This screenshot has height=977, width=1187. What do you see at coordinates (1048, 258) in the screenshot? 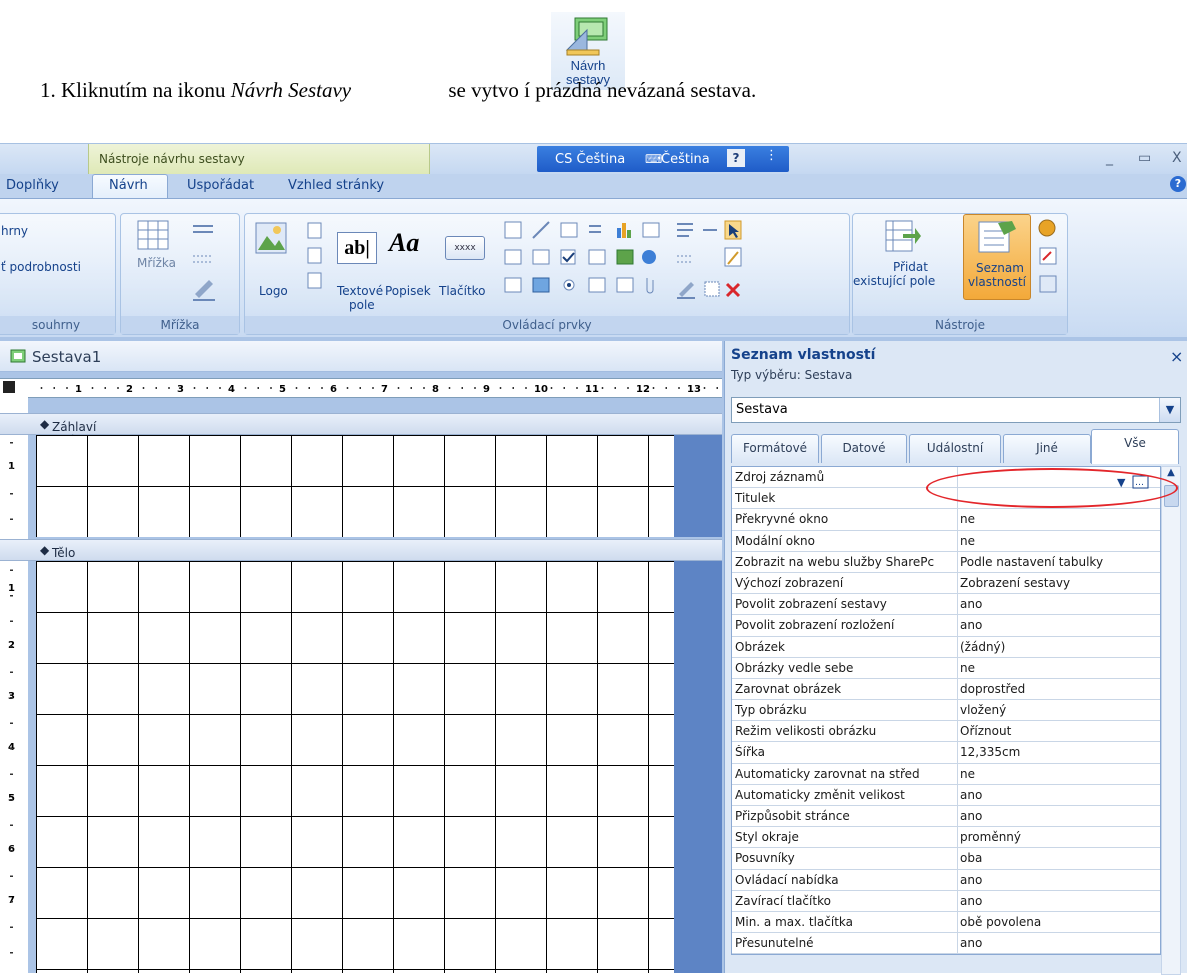
I see `tools-small-icons` at bounding box center [1048, 258].